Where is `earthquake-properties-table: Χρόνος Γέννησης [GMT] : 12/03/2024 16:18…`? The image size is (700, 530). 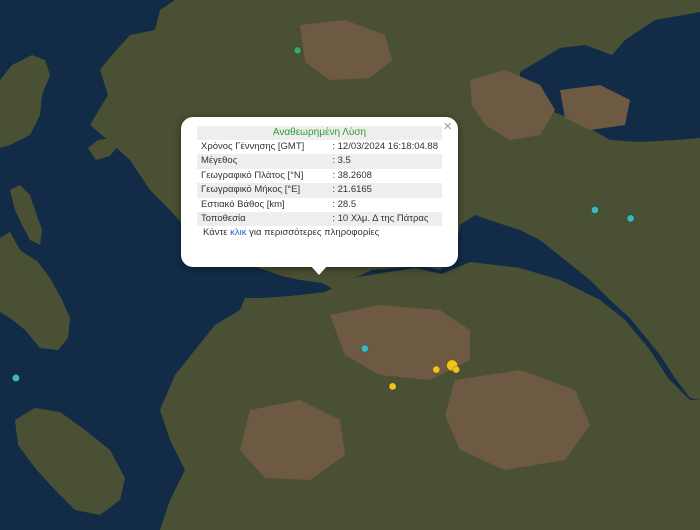
earthquake-properties-table: Χρόνος Γέννησης [GMT] : 12/03/2024 16:18… is located at coordinates (319, 183).